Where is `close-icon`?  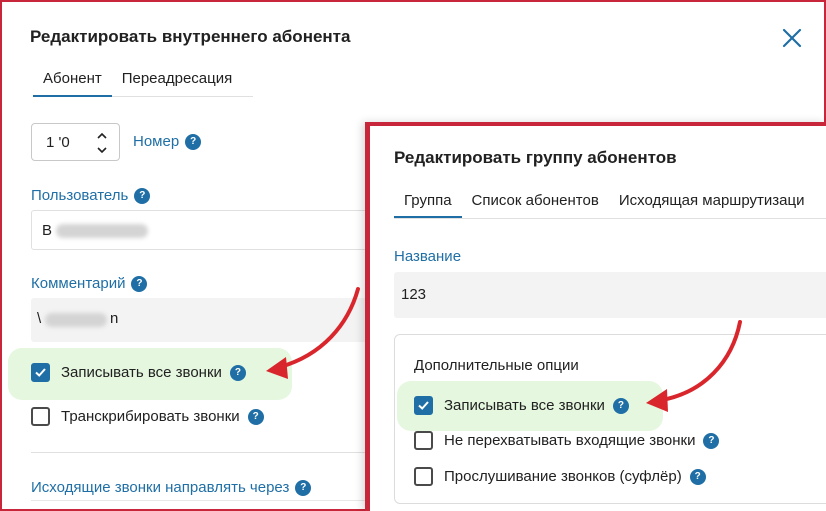
close-icon is located at coordinates (792, 38).